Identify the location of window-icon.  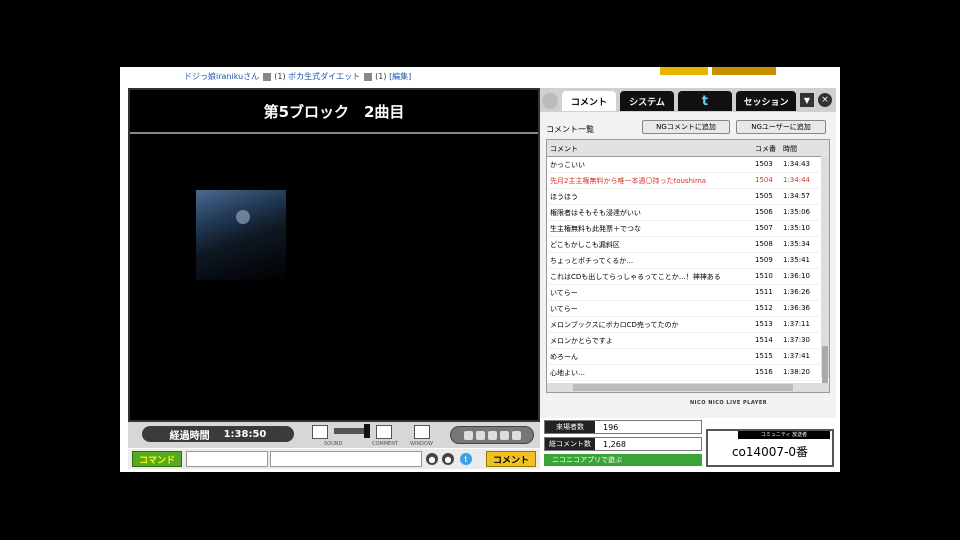
(422, 432).